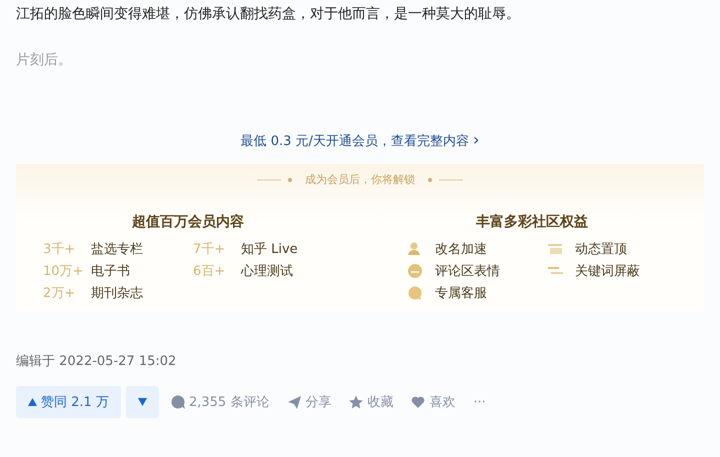 The height and width of the screenshot is (457, 720). Describe the element at coordinates (32, 402) in the screenshot. I see `triangle-up-icon` at that location.